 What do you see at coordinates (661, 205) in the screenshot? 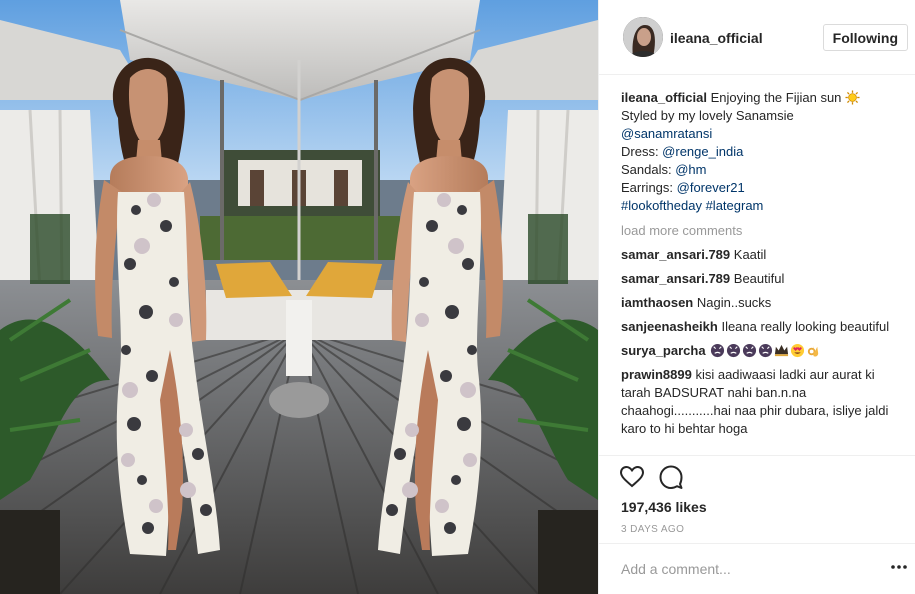
I see `hashtag-lookoftheday-link: #lookoftheday` at bounding box center [661, 205].